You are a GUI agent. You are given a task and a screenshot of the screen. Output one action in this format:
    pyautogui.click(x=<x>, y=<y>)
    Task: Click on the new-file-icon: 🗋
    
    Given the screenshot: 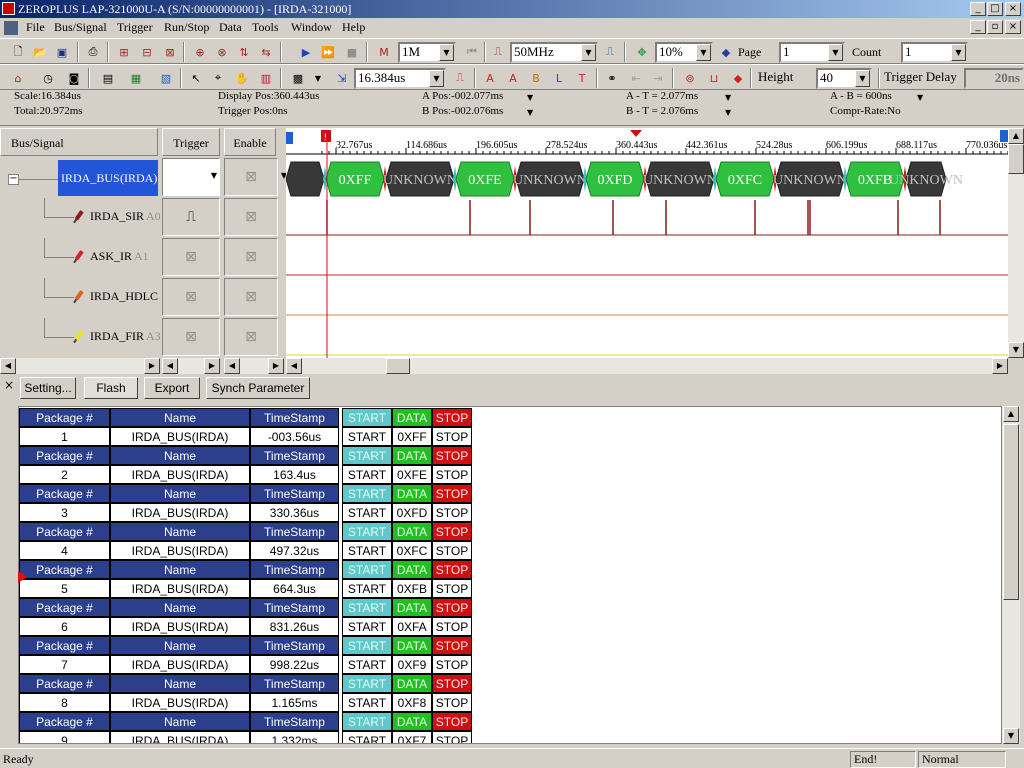 What is the action you would take?
    pyautogui.click(x=18, y=52)
    